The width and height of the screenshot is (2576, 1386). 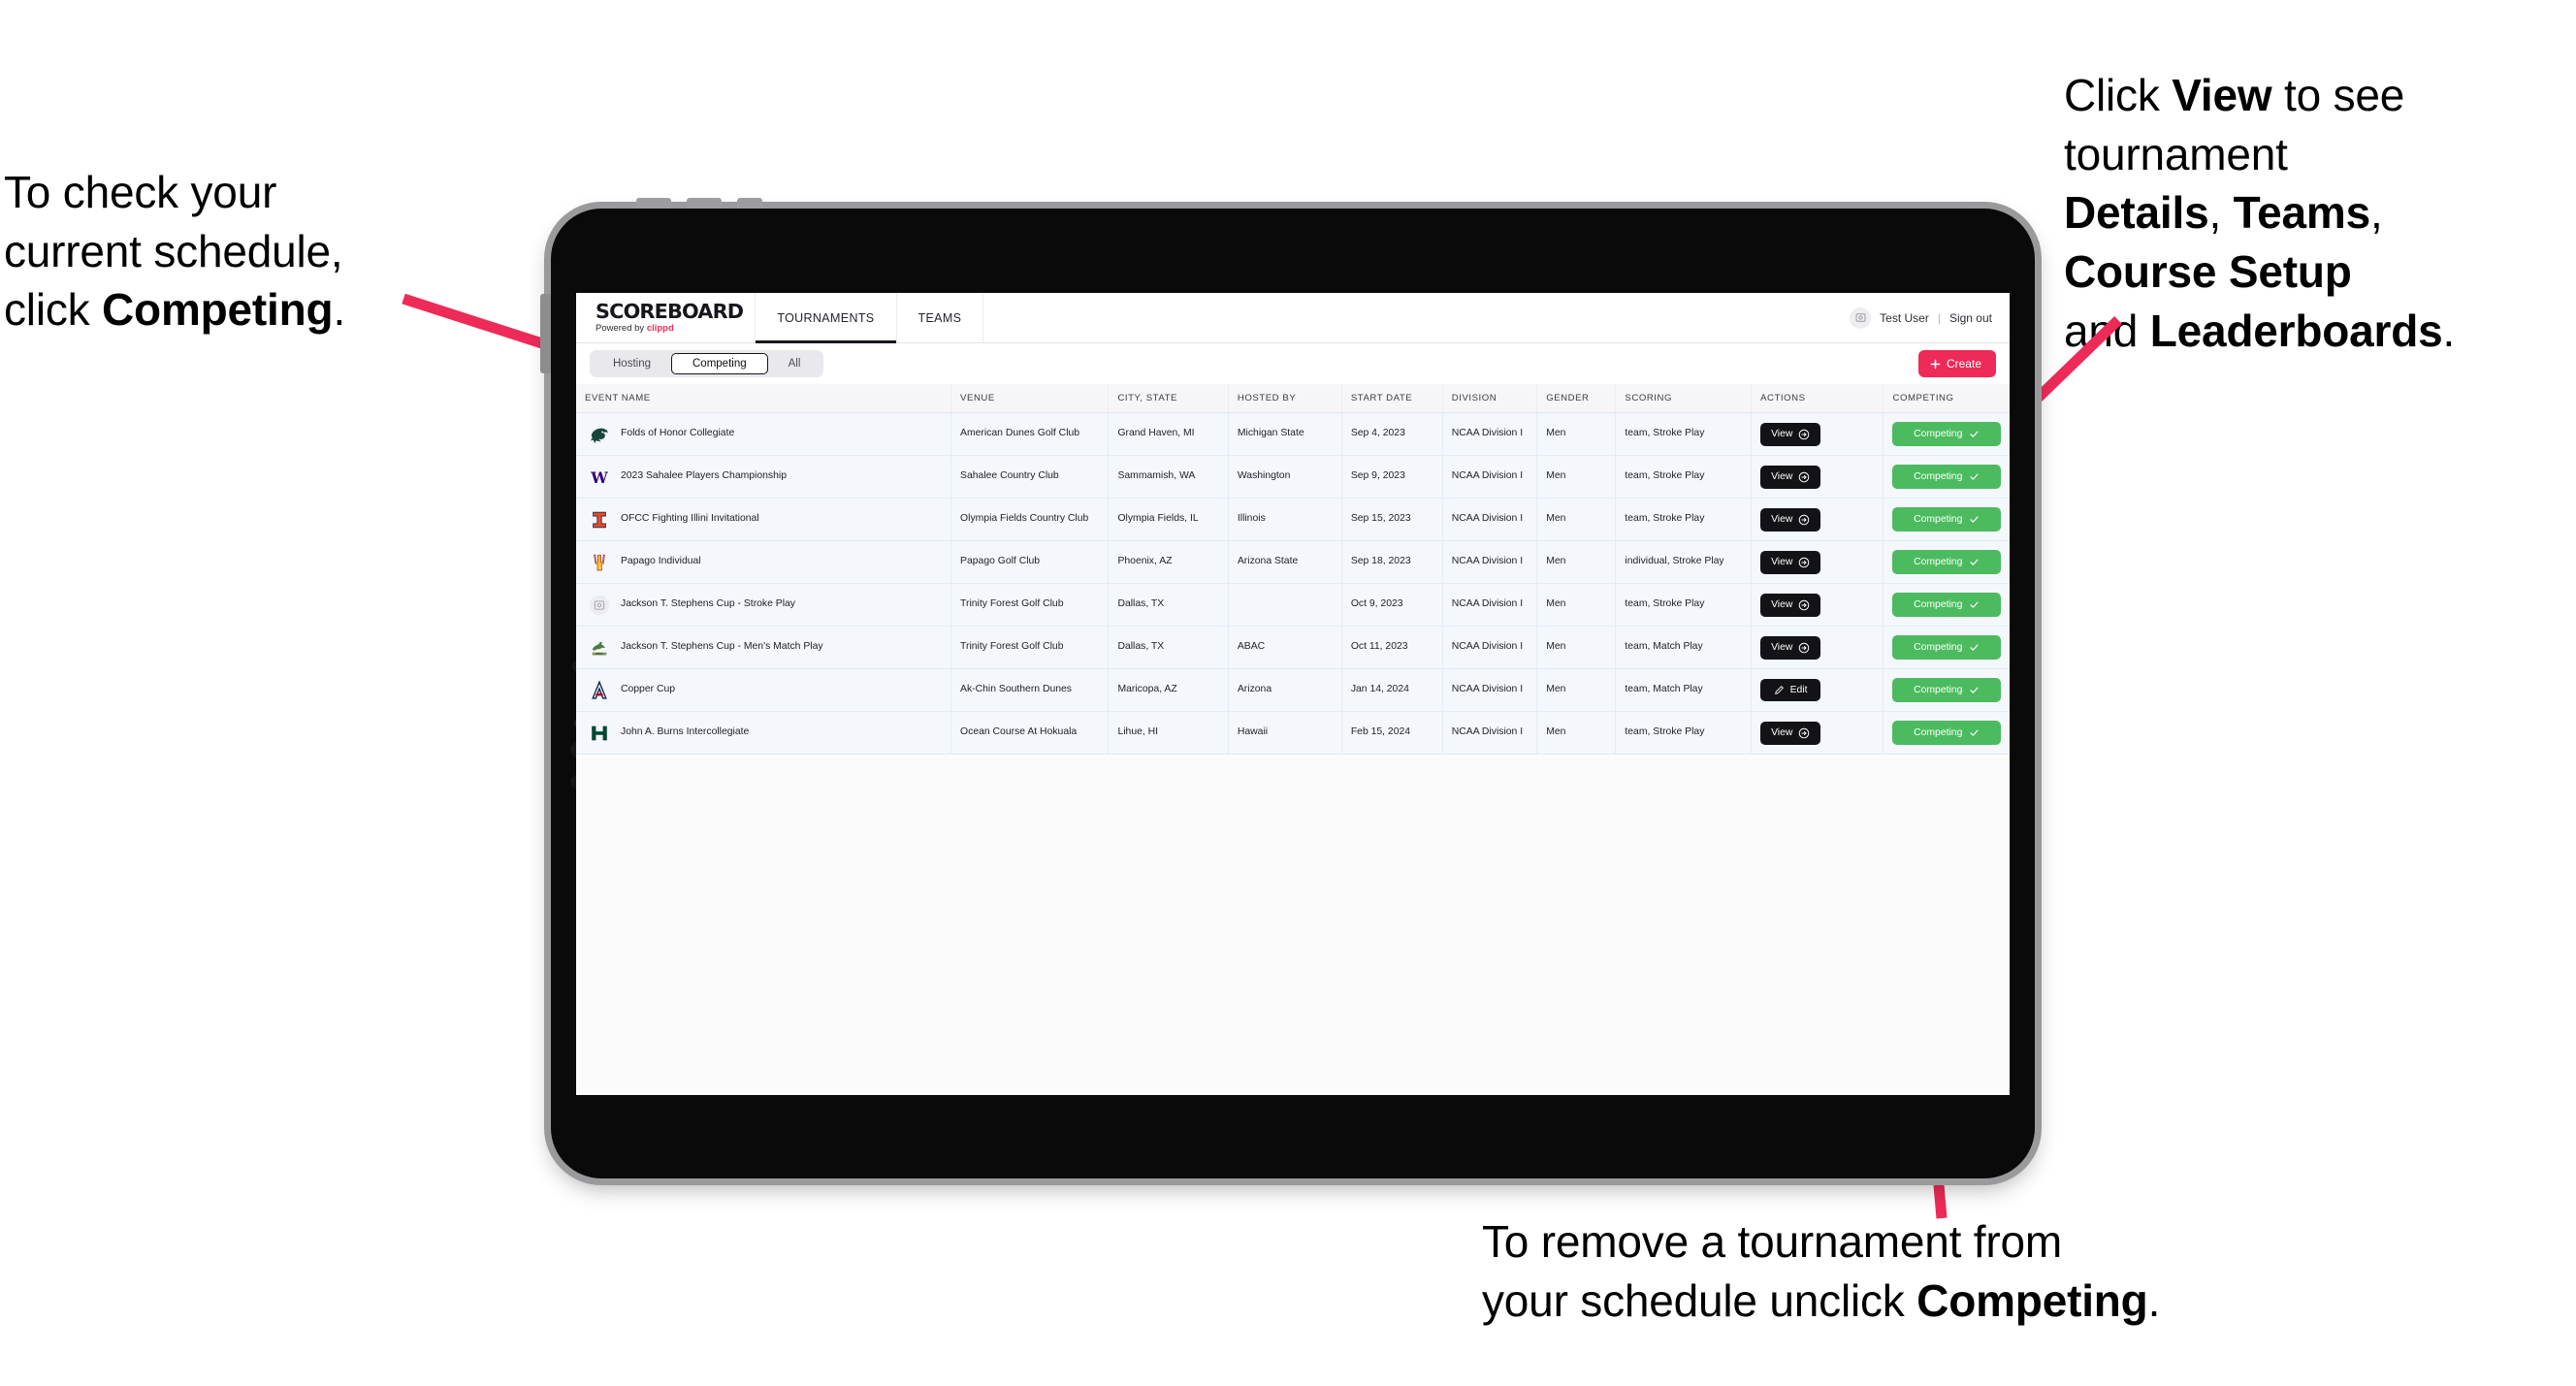 What do you see at coordinates (621, 329) in the screenshot?
I see `brand-tagline-prefix: Powered by` at bounding box center [621, 329].